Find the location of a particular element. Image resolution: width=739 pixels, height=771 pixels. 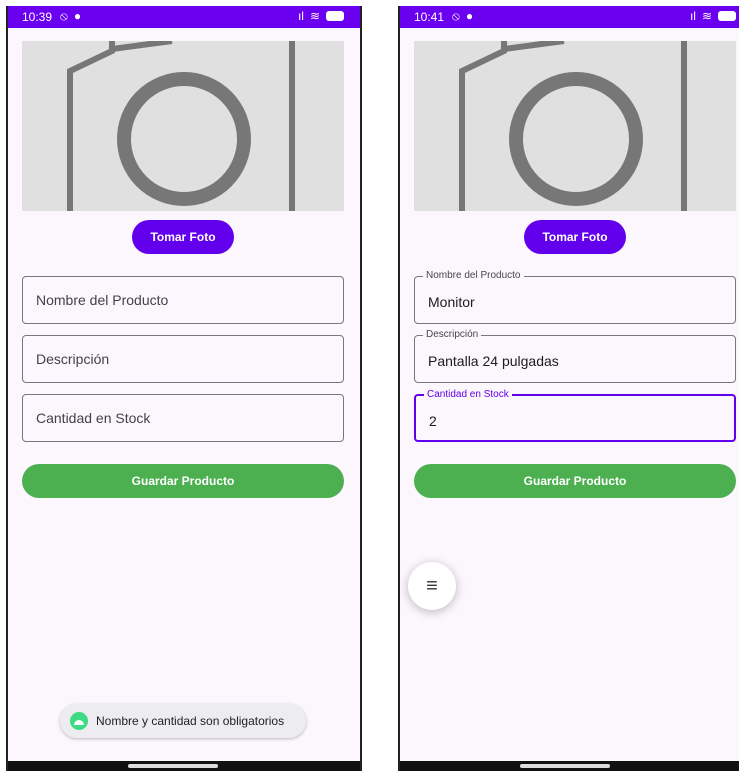

description-field: Descripción is located at coordinates (183, 359).